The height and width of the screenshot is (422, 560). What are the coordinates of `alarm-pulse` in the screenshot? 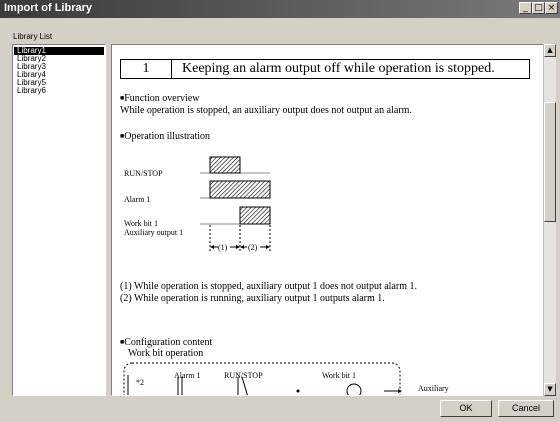 It's located at (240, 189).